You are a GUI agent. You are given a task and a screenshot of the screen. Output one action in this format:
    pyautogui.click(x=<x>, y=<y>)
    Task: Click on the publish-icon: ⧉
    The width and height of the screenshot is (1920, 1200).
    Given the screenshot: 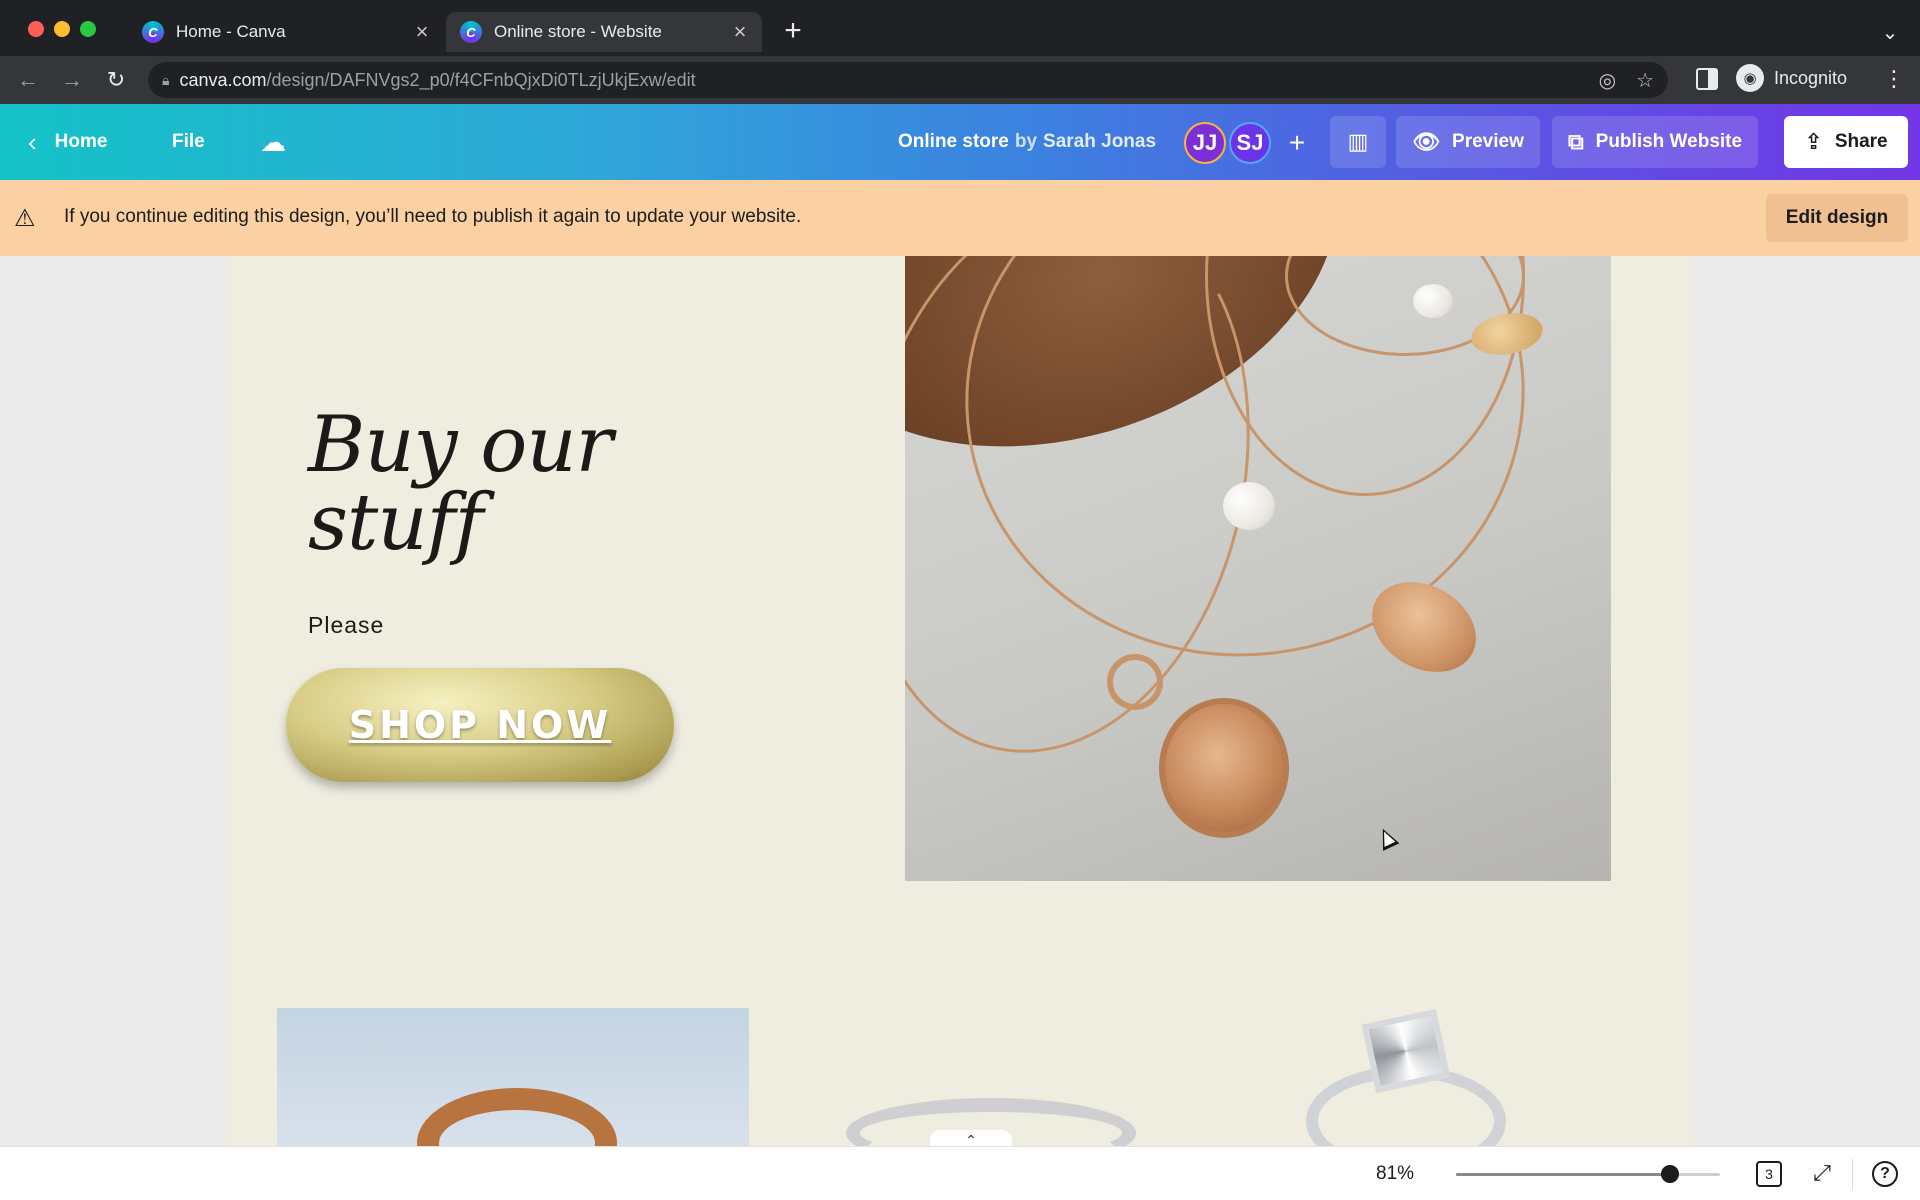 What is the action you would take?
    pyautogui.click(x=1575, y=141)
    